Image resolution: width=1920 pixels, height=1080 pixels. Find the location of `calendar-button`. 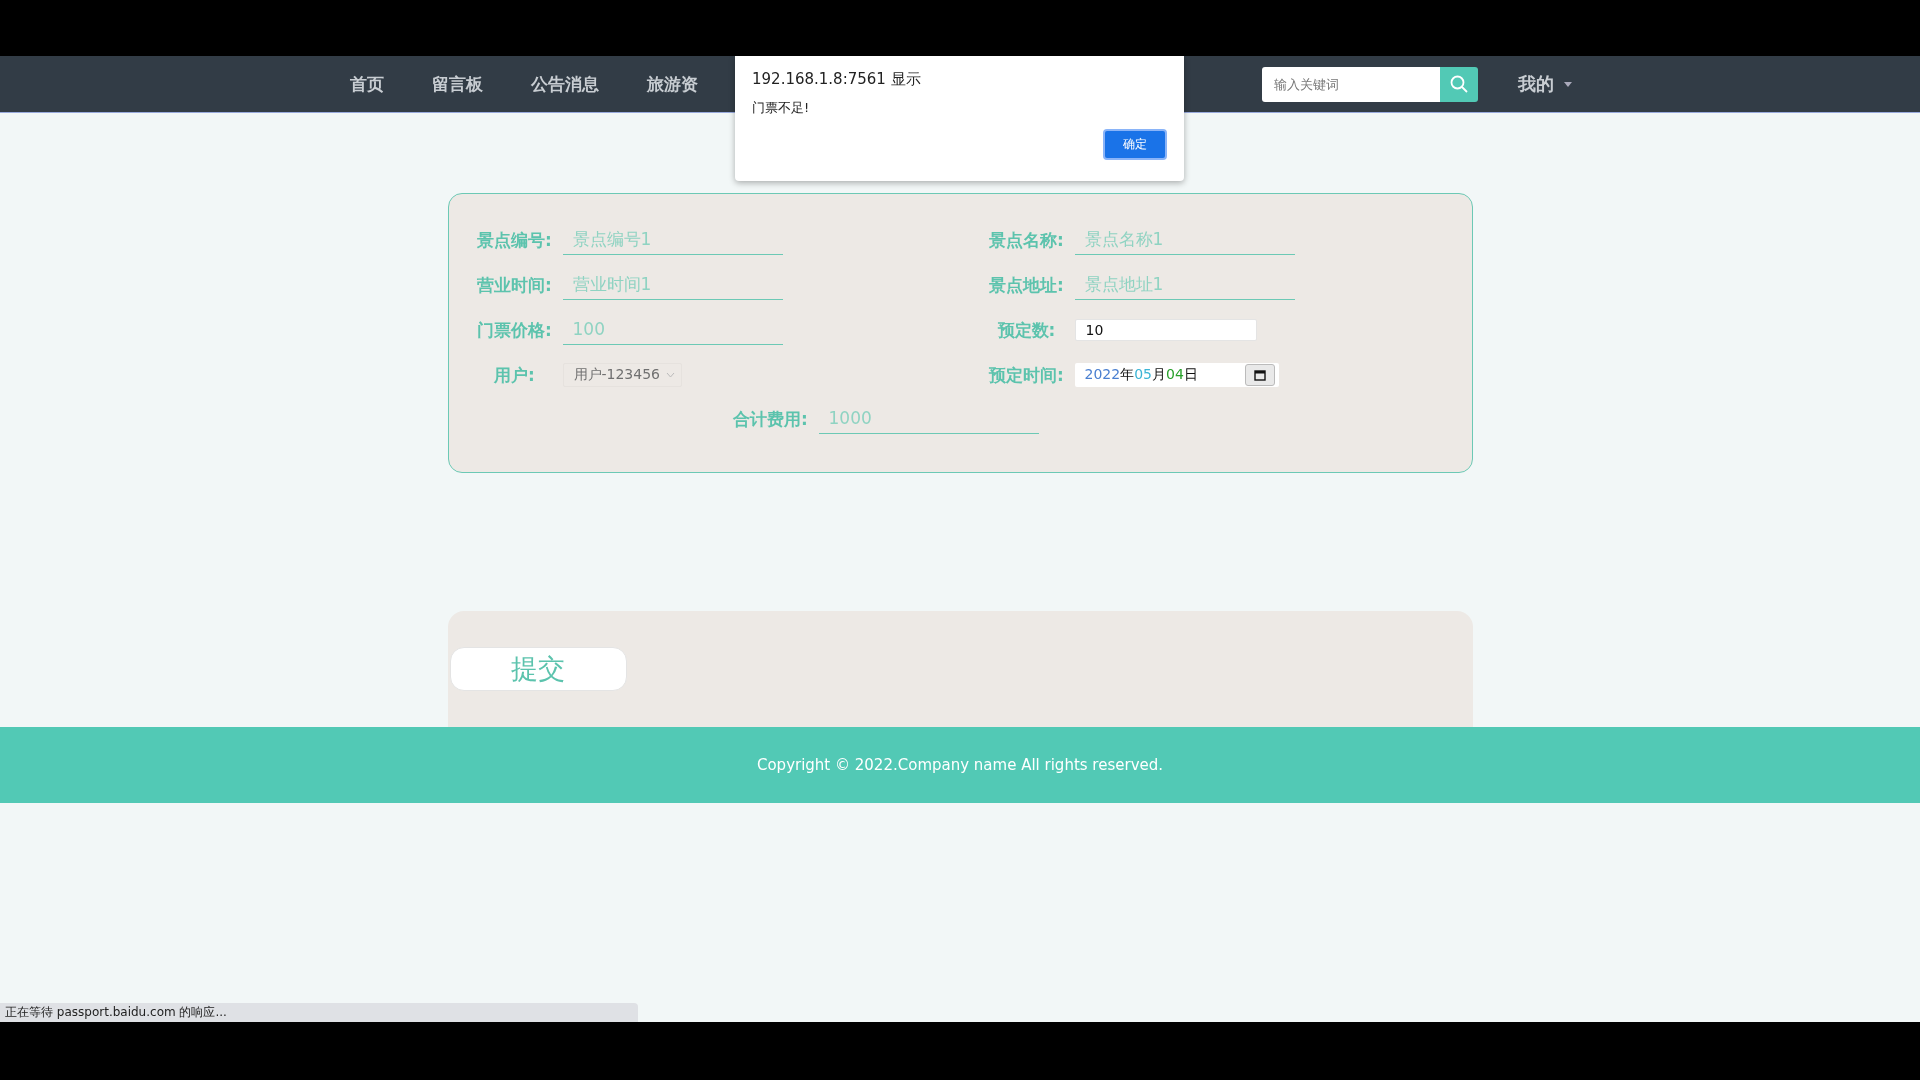

calendar-button is located at coordinates (1259, 375).